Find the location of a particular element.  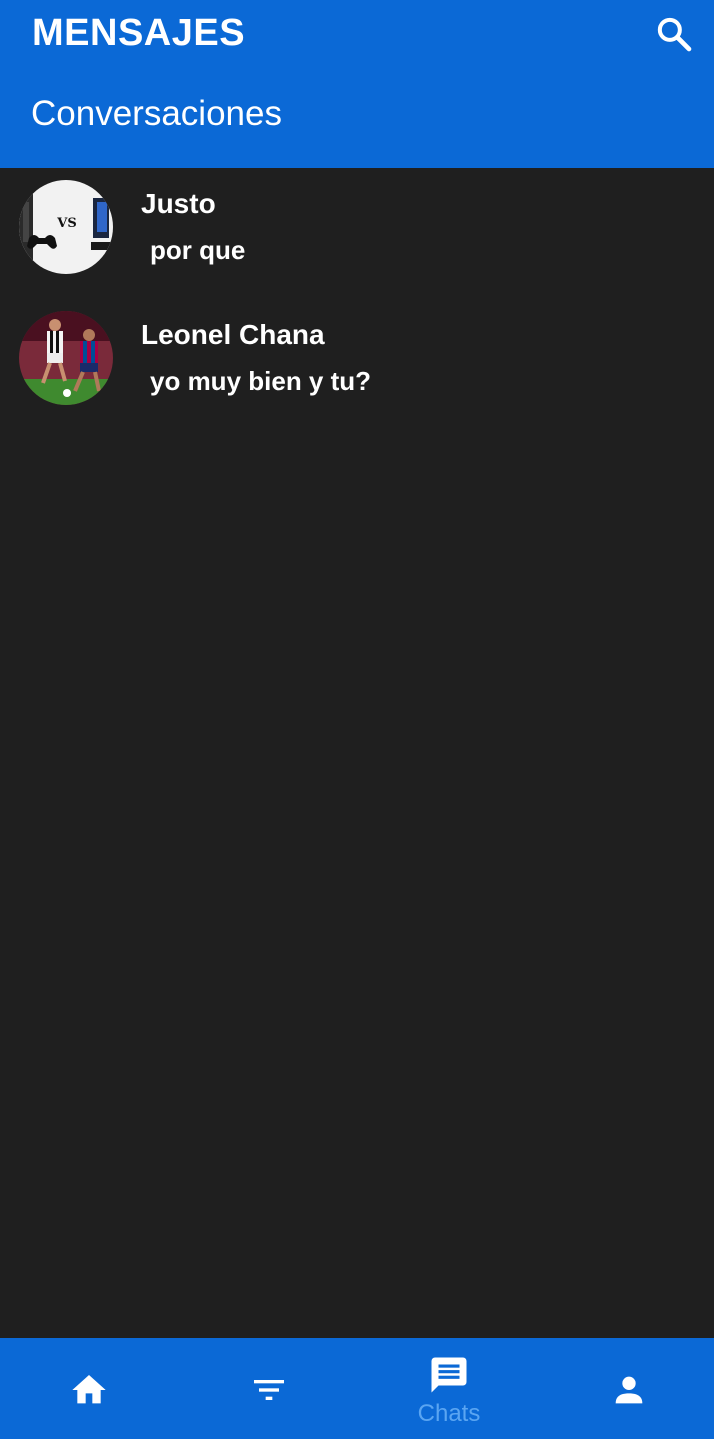

page-title: MENSAJES is located at coordinates (139, 33).